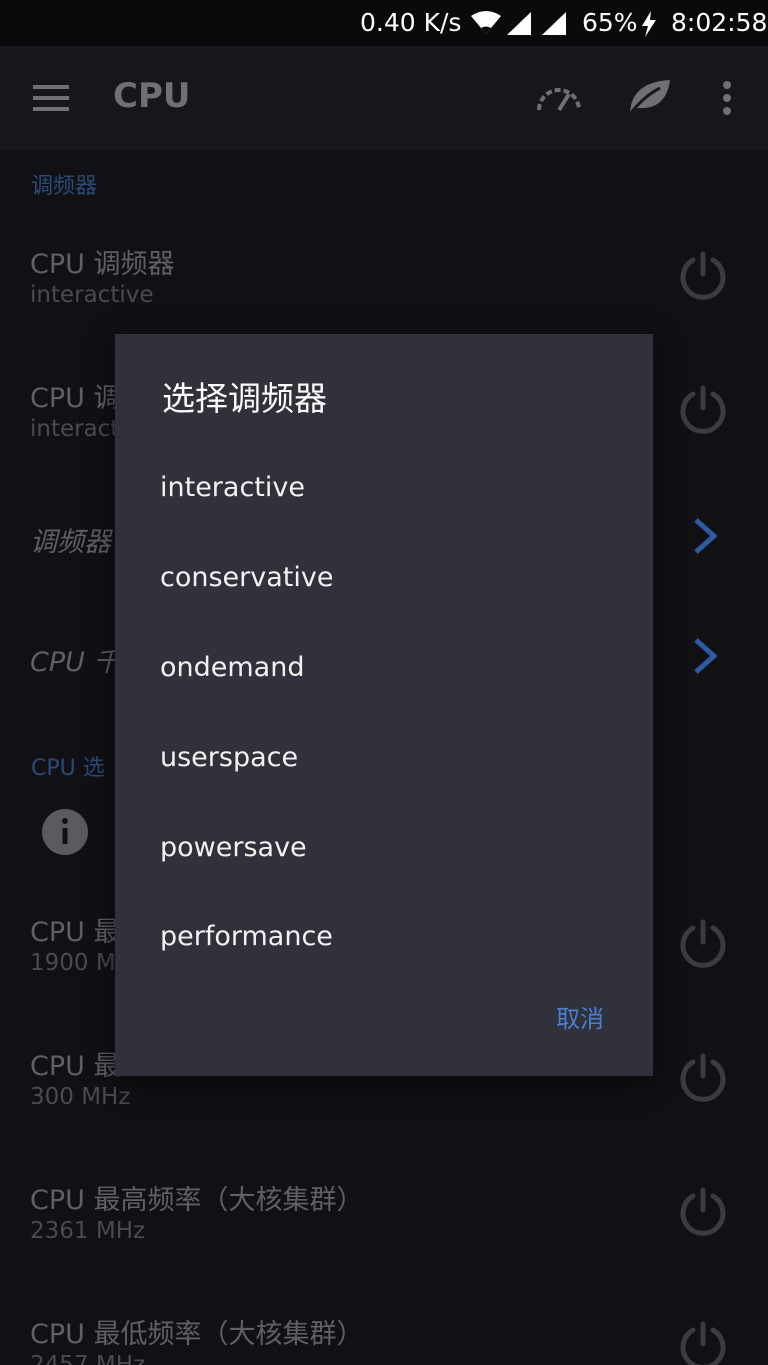  I want to click on charging-bolt-icon, so click(649, 24).